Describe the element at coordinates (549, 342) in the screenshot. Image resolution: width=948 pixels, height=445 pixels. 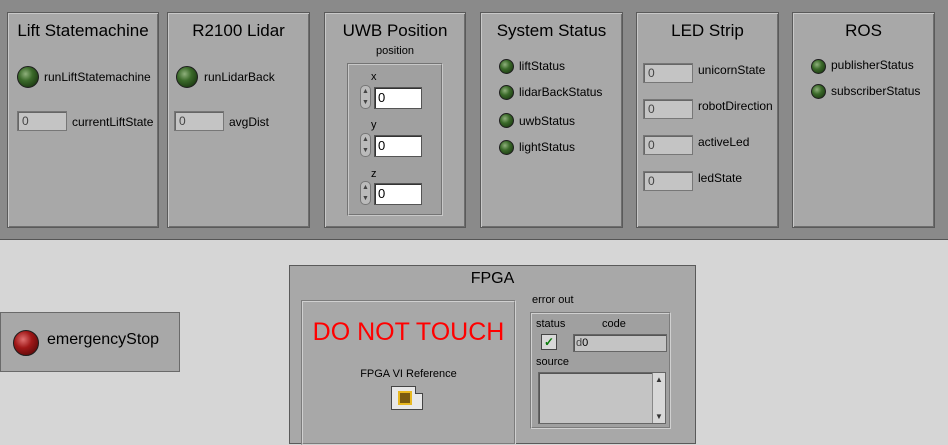
I see `check-icon: ✓` at that location.